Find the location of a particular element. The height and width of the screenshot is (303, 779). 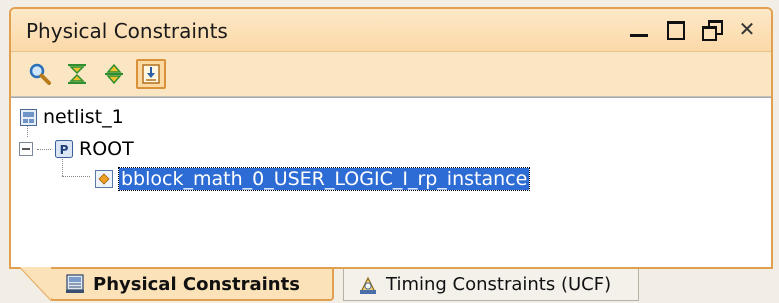

netlist-icon is located at coordinates (28, 117).